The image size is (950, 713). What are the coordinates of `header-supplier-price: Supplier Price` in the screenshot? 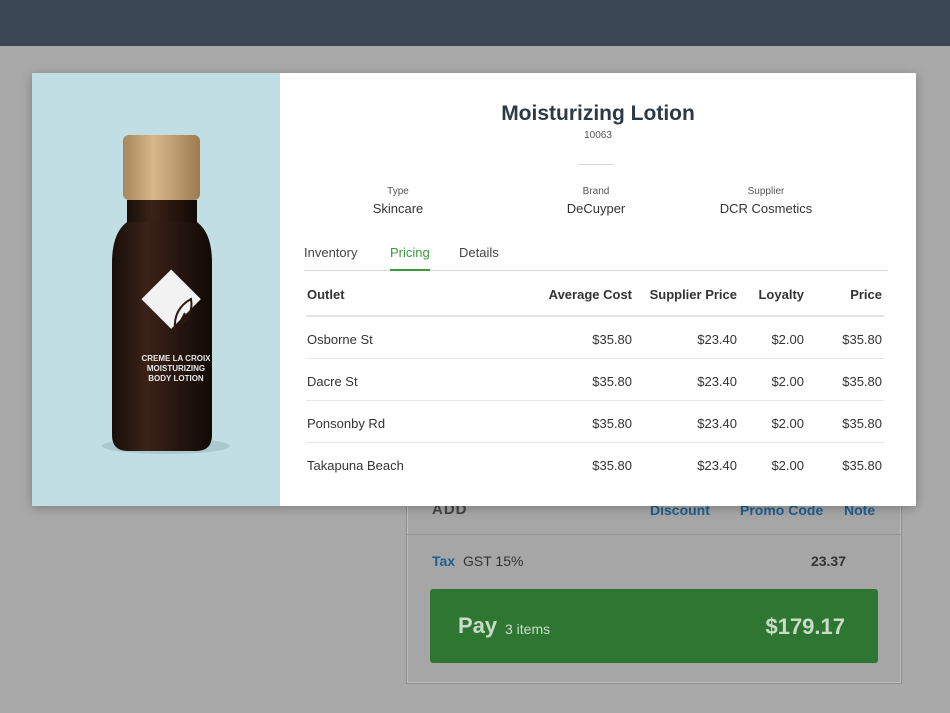 It's located at (693, 294).